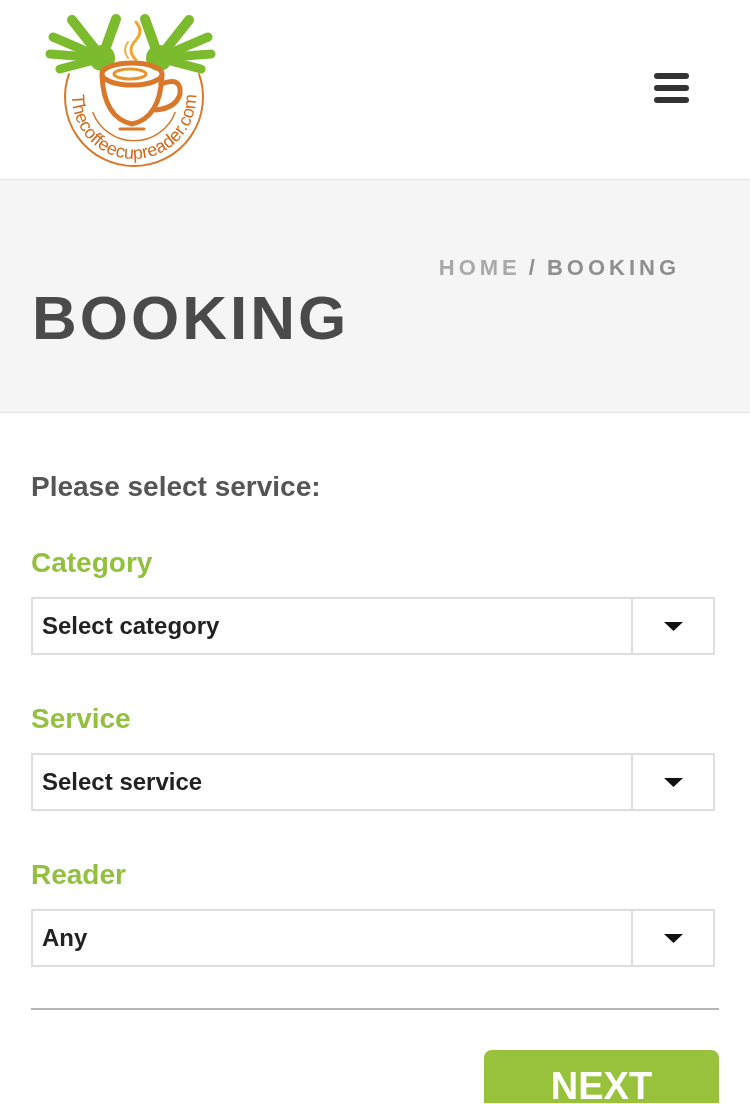  I want to click on dropdown: Any, so click(373, 938).